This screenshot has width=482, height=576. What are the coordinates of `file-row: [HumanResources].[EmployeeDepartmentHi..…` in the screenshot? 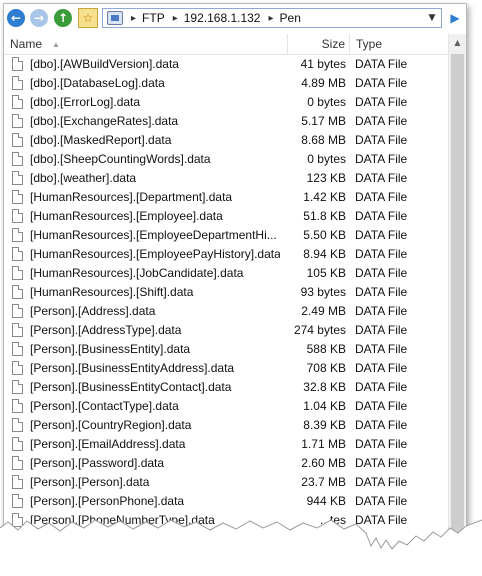 It's located at (226, 235).